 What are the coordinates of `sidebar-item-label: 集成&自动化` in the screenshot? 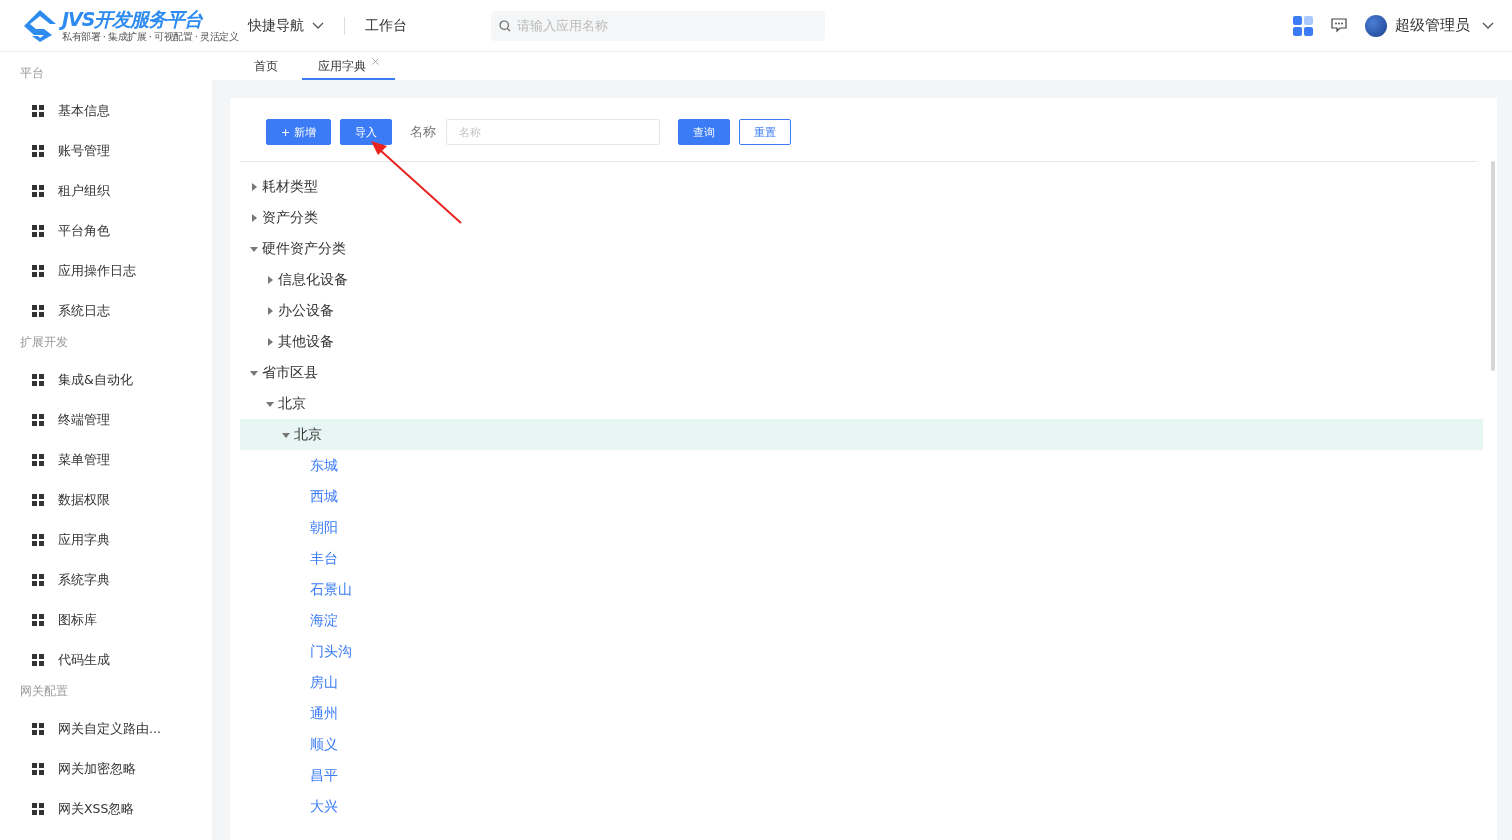 It's located at (95, 380).